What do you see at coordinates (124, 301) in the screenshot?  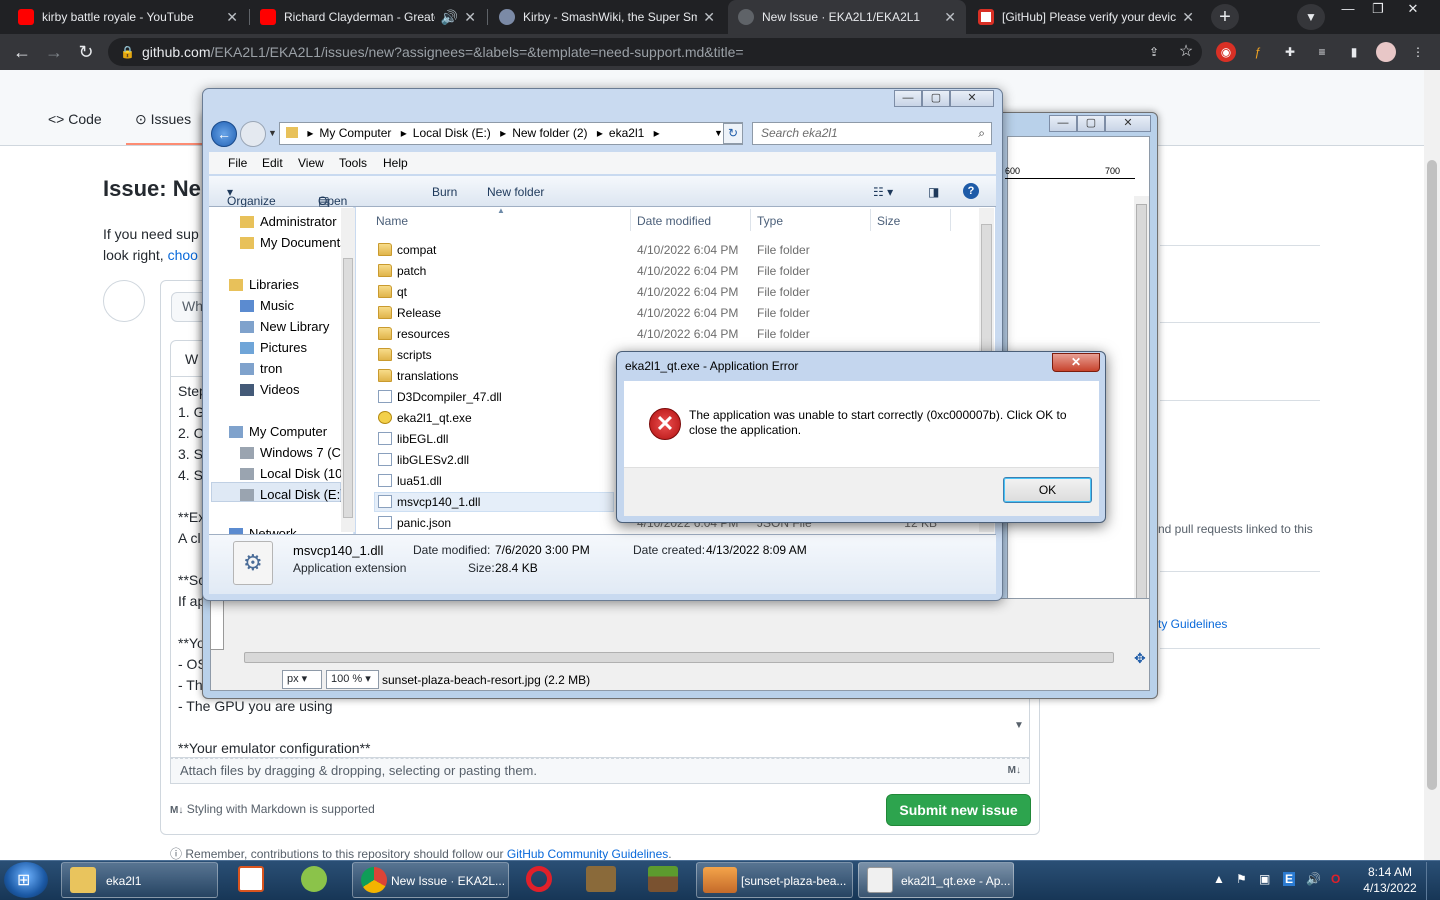 I see `avatar` at bounding box center [124, 301].